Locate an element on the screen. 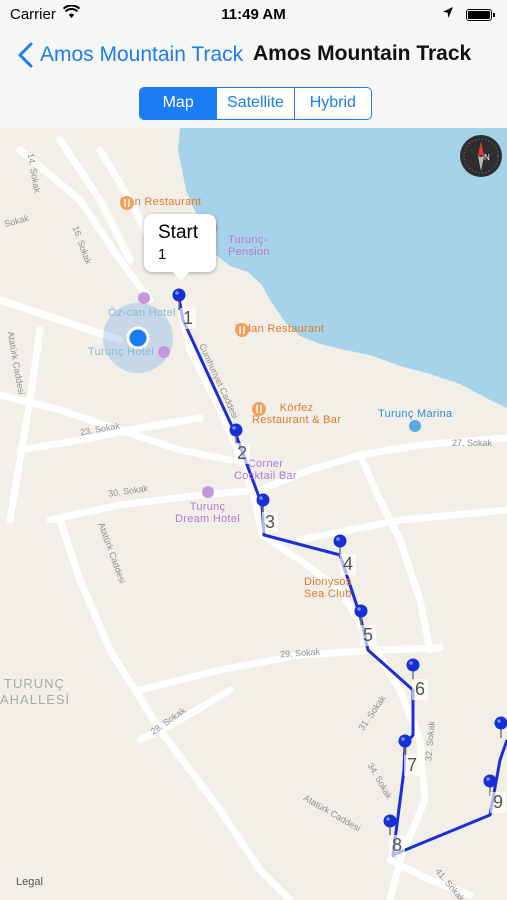 This screenshot has height=900, width=507. poi-dream-hotel: Turunç Dream Hotel is located at coordinates (207, 505).